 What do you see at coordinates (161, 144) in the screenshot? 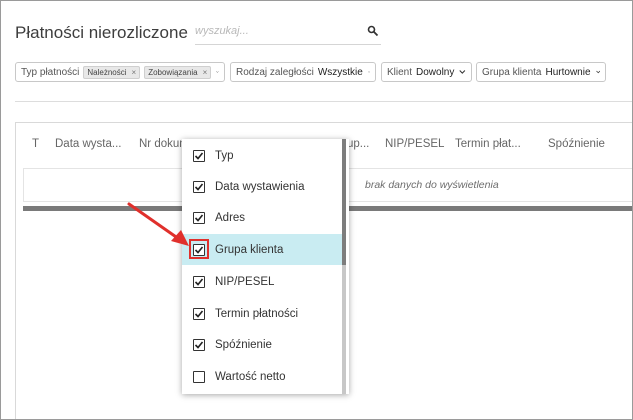
I see `column-header-doc-number: Nr dokum` at bounding box center [161, 144].